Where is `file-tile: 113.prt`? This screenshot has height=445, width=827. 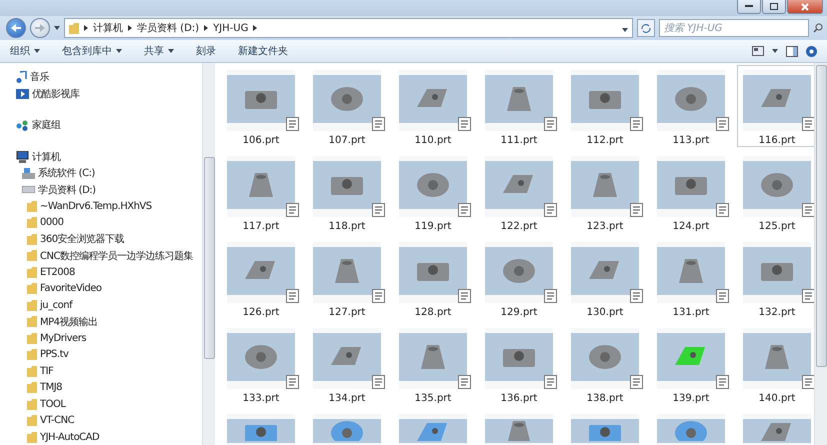 file-tile: 113.prt is located at coordinates (691, 106).